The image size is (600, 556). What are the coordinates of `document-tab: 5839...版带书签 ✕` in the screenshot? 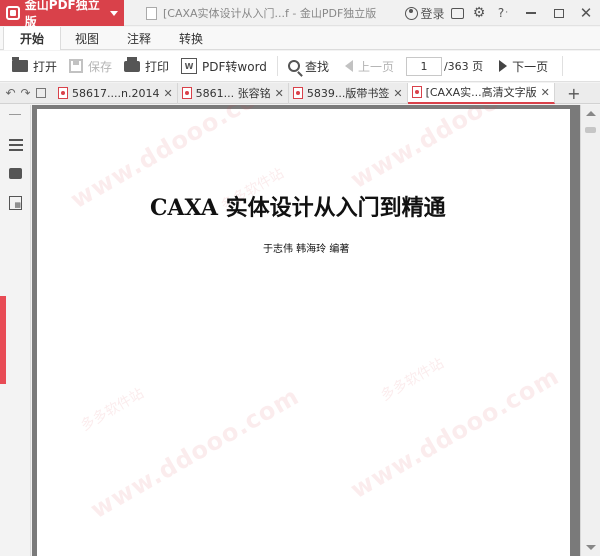 It's located at (348, 93).